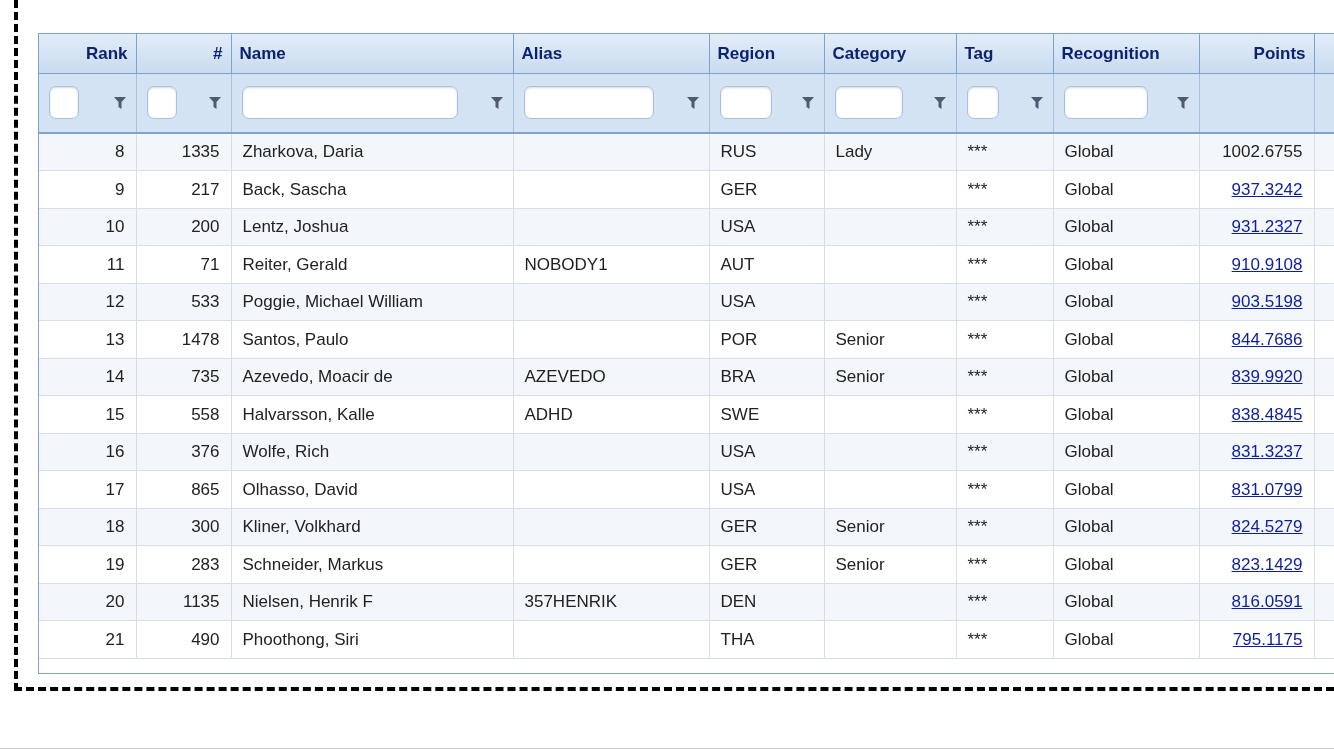 This screenshot has height=750, width=1334. Describe the element at coordinates (301, 526) in the screenshot. I see `table-cell: Kliner, Volkhard` at that location.